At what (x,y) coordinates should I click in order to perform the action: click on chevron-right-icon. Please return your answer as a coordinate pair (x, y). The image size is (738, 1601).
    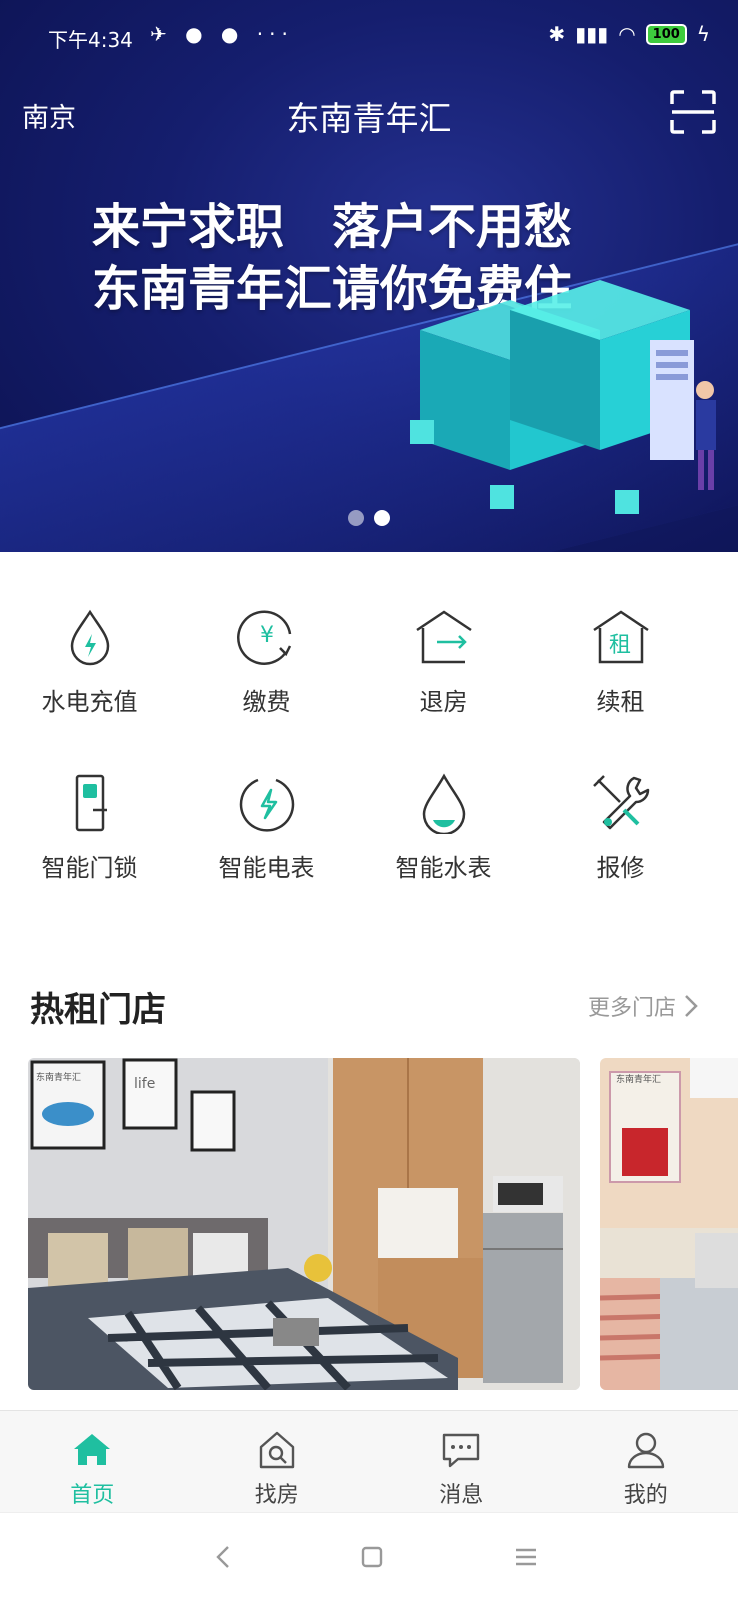
    Looking at the image, I should click on (691, 1006).